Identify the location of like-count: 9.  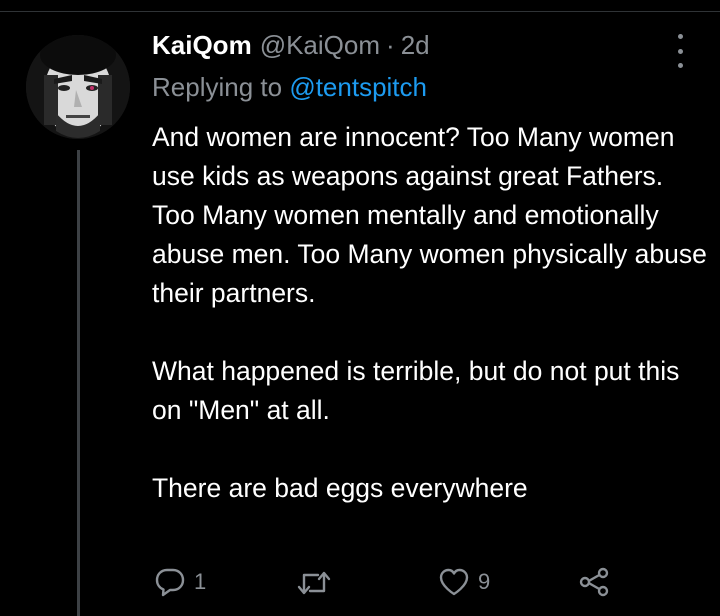
(484, 581).